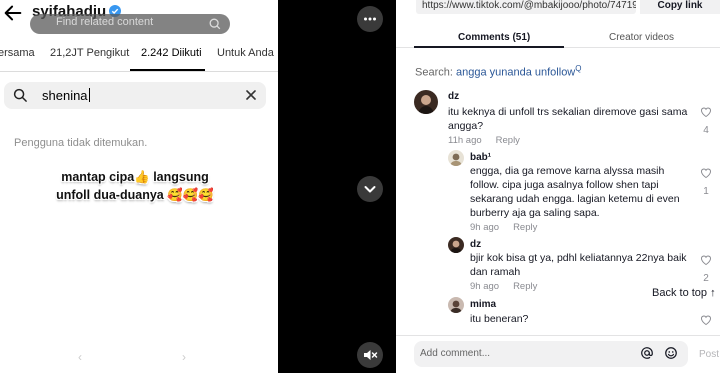 Image resolution: width=720 pixels, height=373 pixels. I want to click on tab-bersama: ersama, so click(17, 53).